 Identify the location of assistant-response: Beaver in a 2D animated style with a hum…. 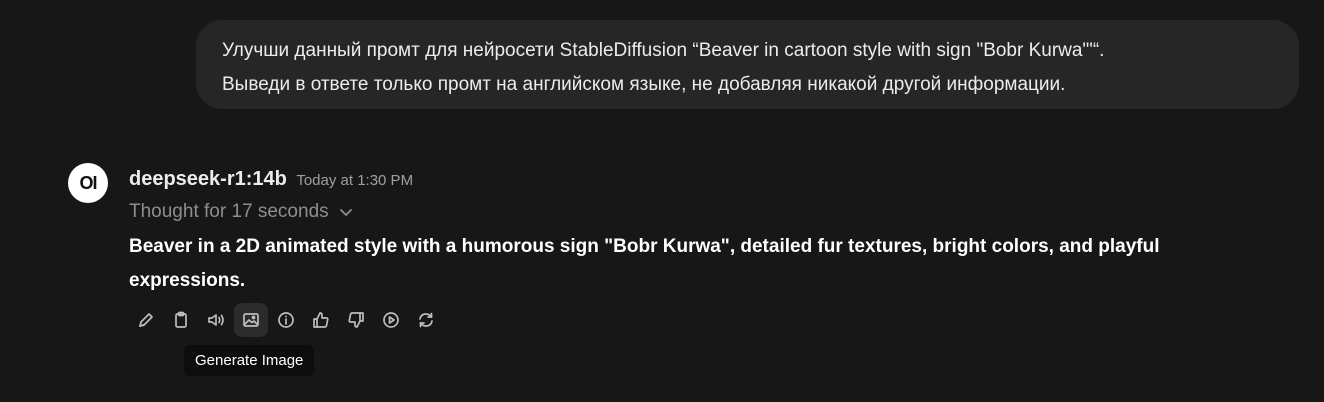
(644, 263).